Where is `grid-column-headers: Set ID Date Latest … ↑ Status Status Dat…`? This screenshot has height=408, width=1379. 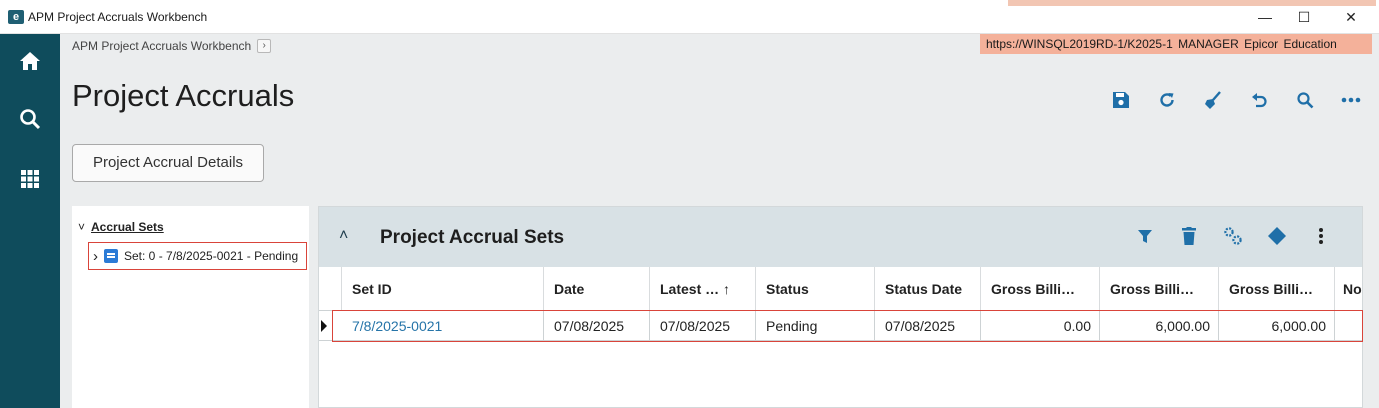
grid-column-headers: Set ID Date Latest … ↑ Status Status Dat… is located at coordinates (840, 289).